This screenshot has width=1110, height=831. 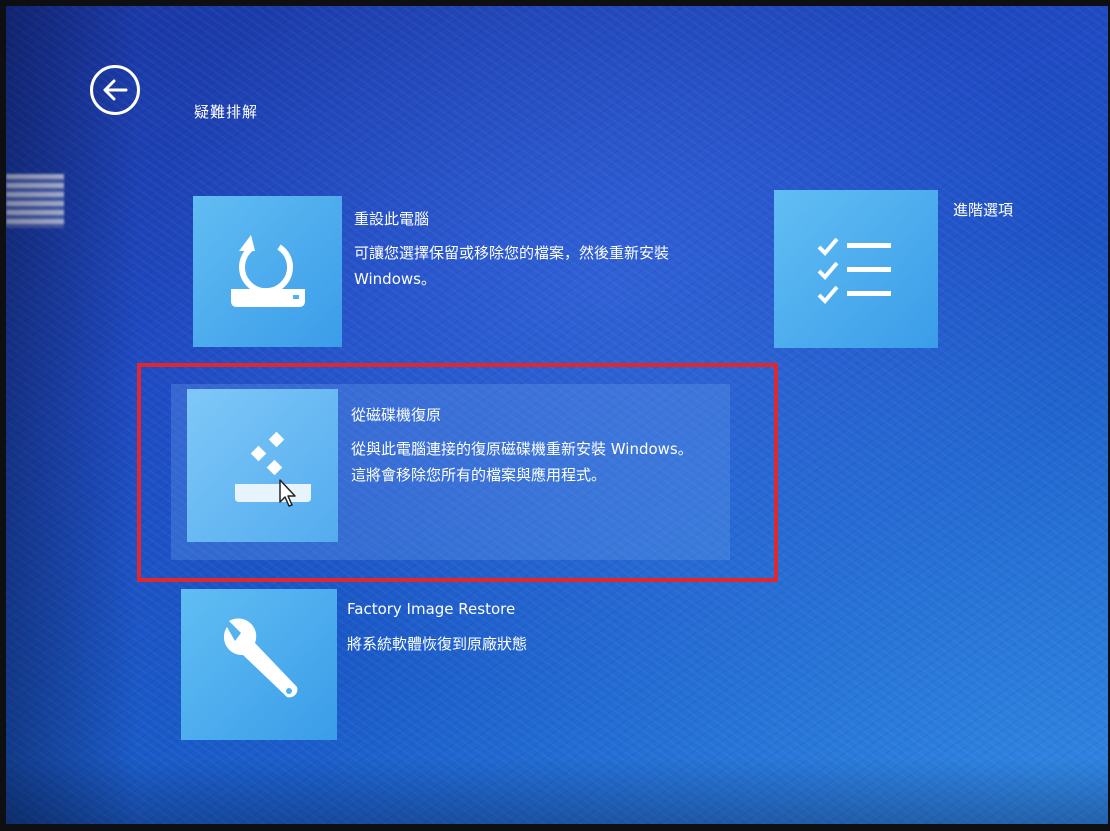 What do you see at coordinates (287, 493) in the screenshot?
I see `mouse-cursor-icon` at bounding box center [287, 493].